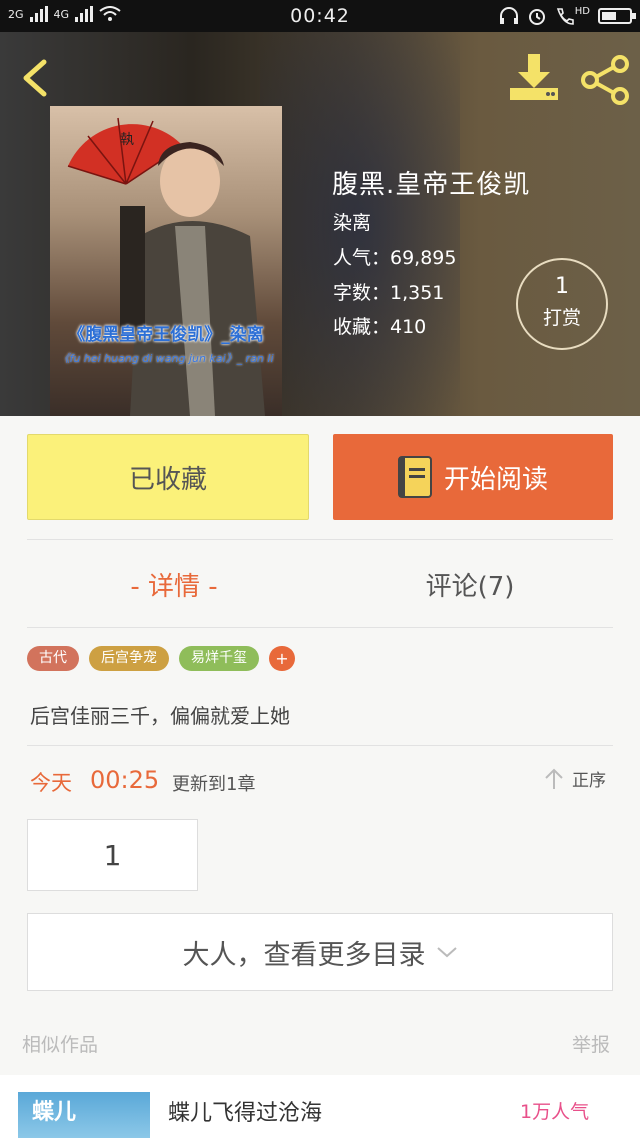  Describe the element at coordinates (582, 11) in the screenshot. I see `hd-label: HD` at that location.